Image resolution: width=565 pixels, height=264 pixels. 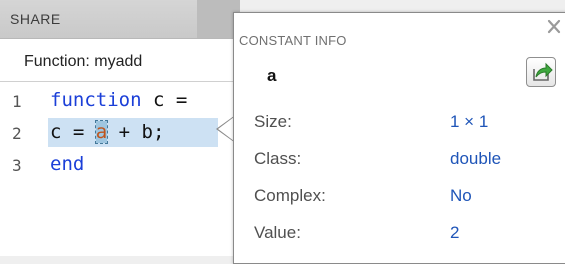 What do you see at coordinates (83, 62) in the screenshot?
I see `function-label: Function: myadd` at bounding box center [83, 62].